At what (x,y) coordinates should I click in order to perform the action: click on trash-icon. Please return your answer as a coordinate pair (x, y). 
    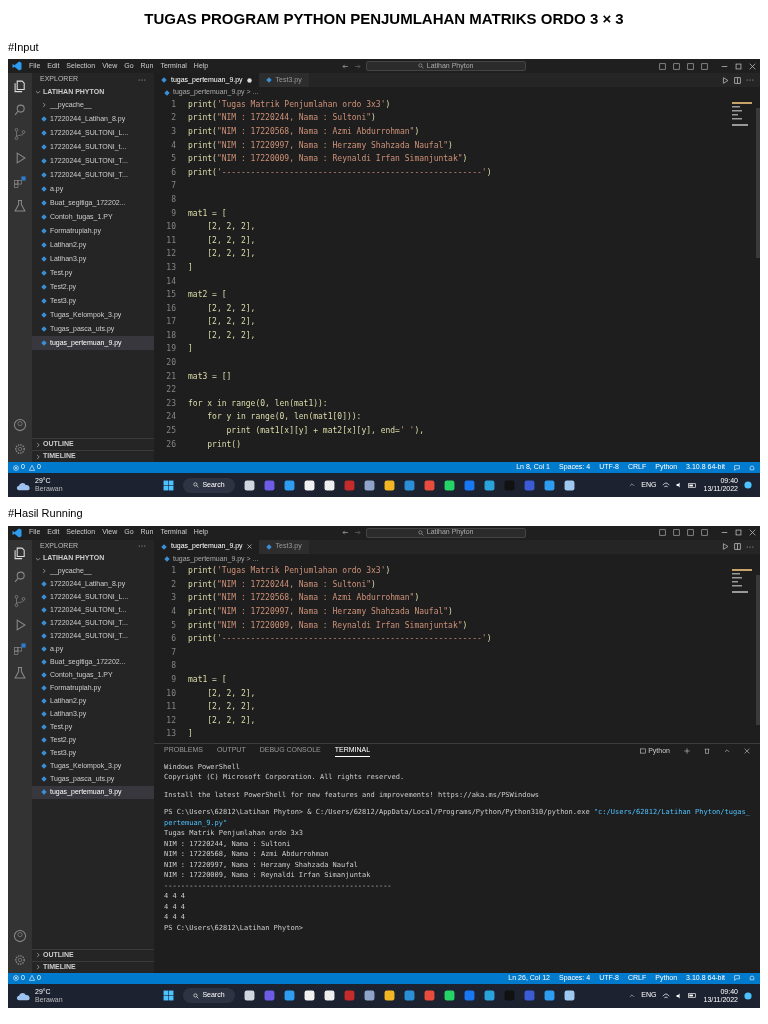
    Looking at the image, I should click on (707, 751).